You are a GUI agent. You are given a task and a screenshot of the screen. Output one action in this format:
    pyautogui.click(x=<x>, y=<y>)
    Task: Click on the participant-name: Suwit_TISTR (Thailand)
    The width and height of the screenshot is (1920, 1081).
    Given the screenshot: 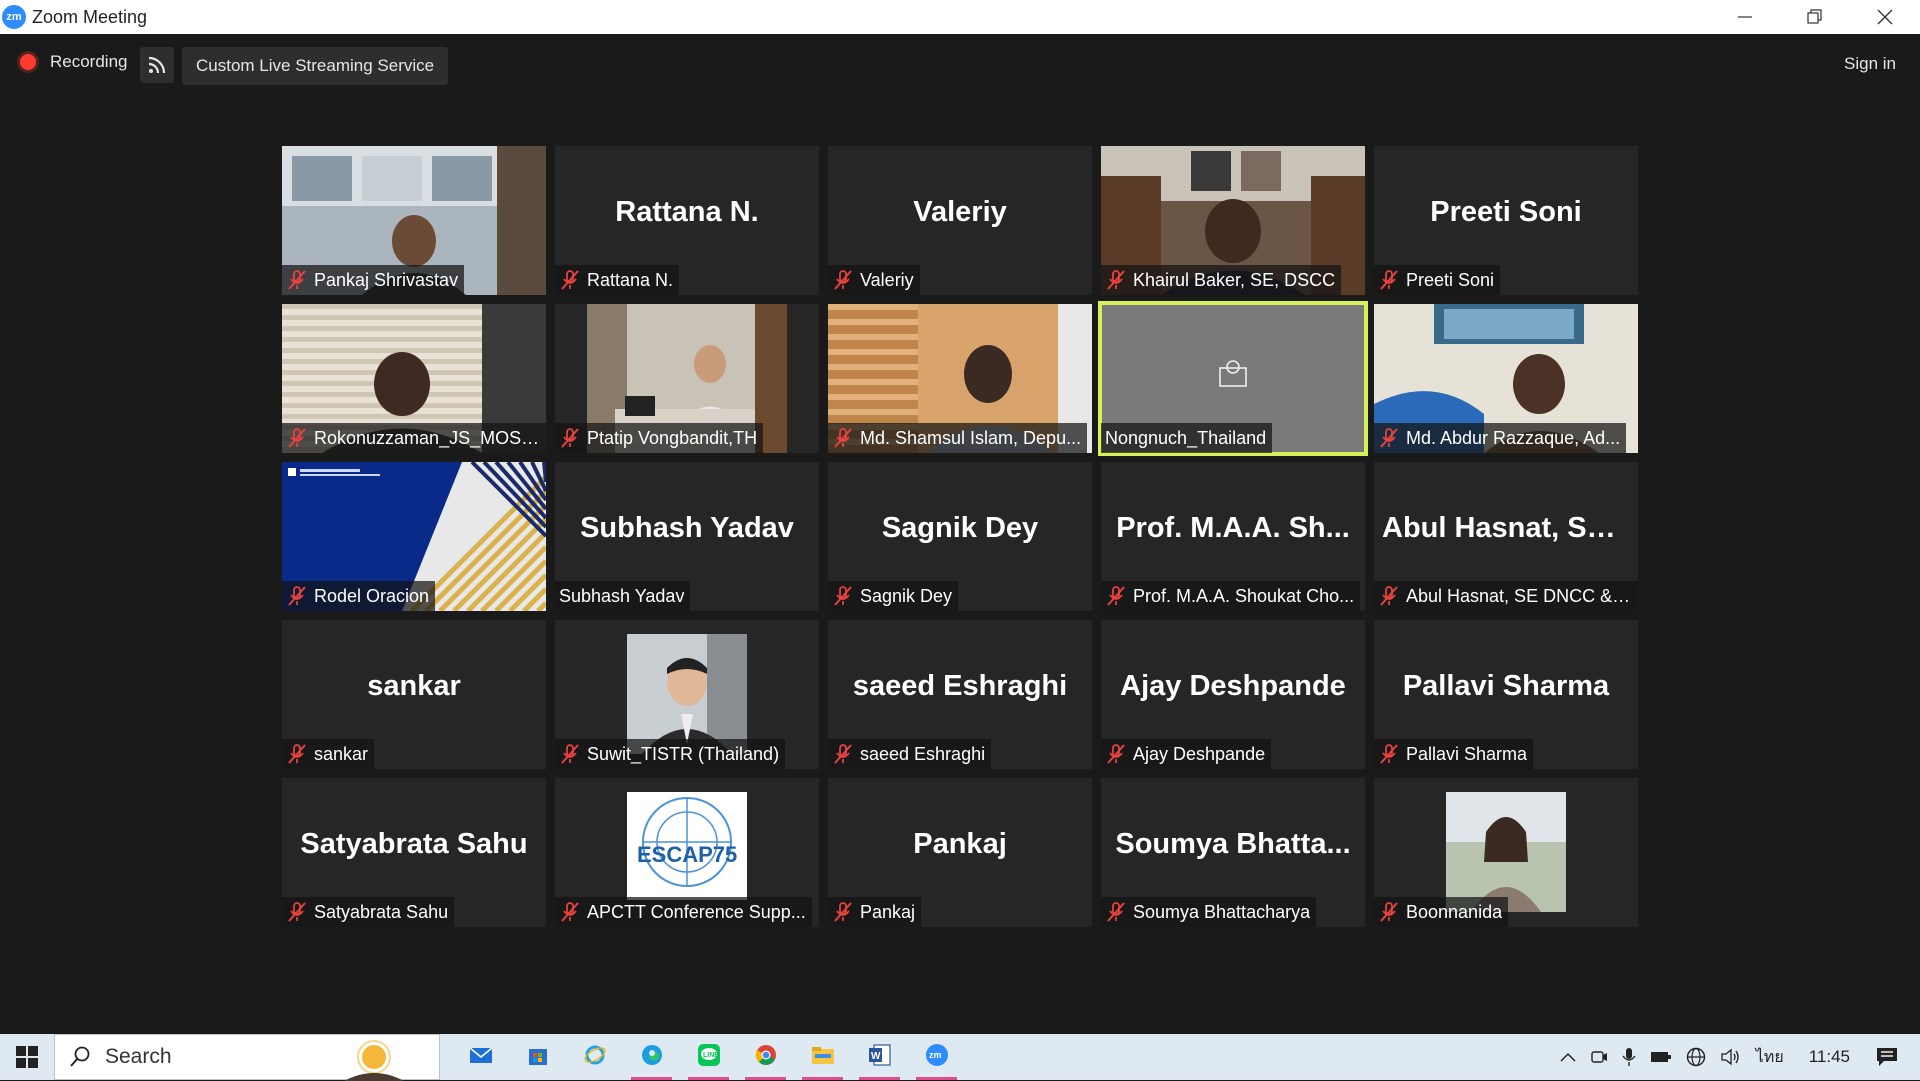 What is the action you would take?
    pyautogui.click(x=683, y=753)
    